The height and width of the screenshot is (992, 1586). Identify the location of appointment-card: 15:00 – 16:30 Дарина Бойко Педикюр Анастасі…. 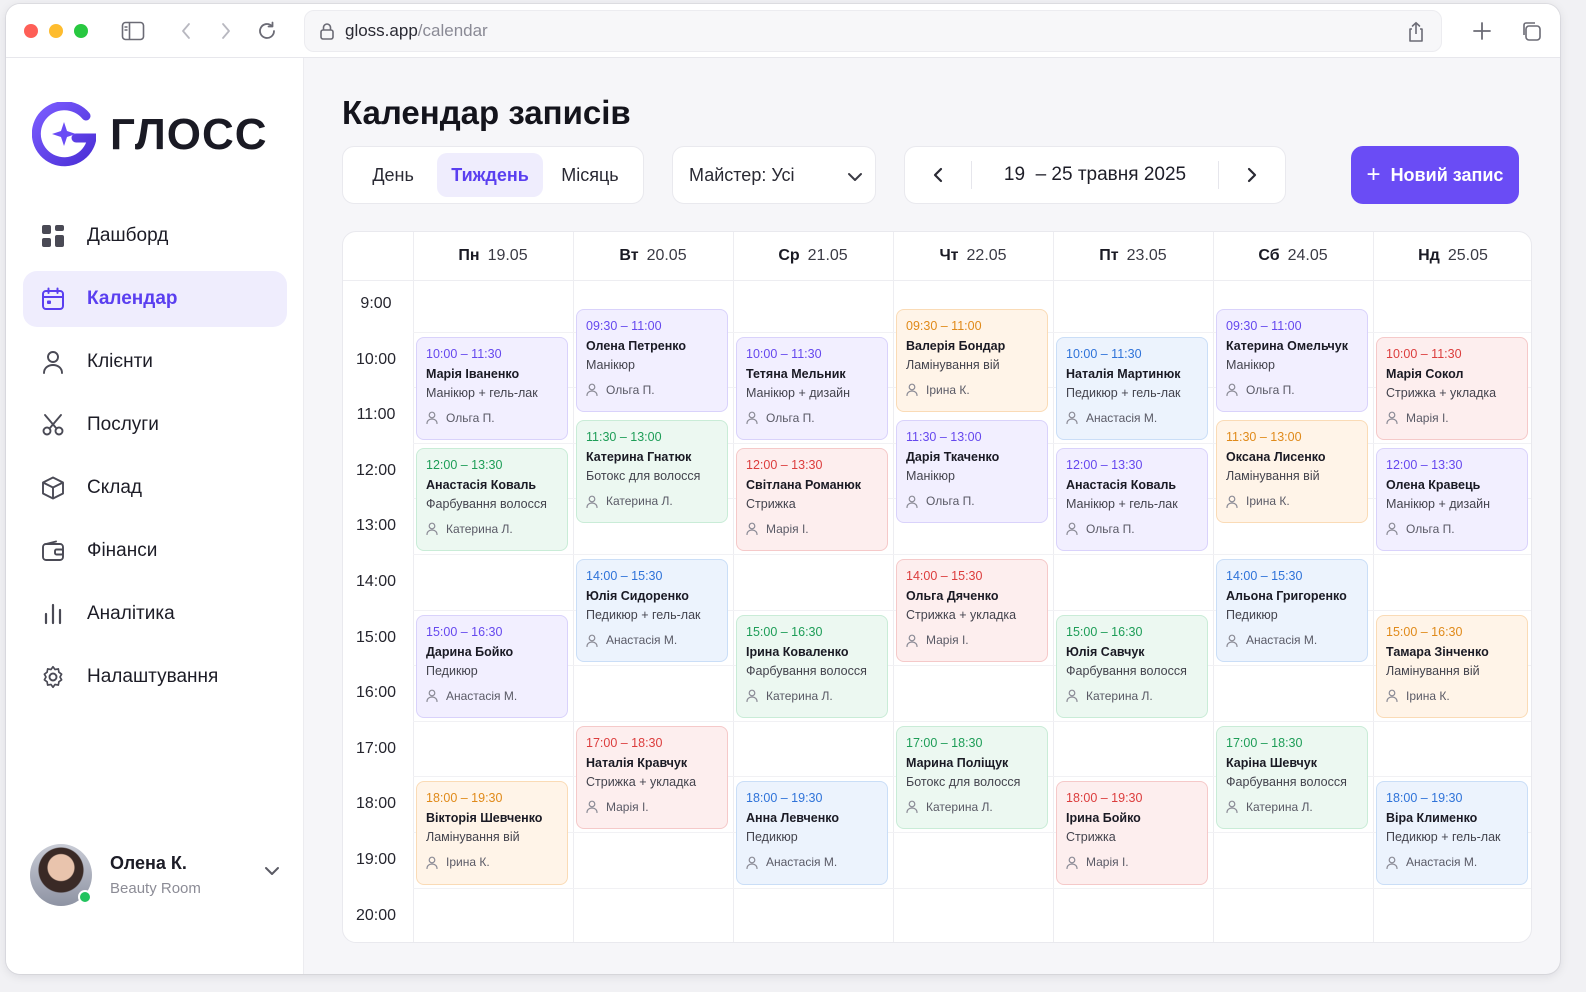
(492, 666).